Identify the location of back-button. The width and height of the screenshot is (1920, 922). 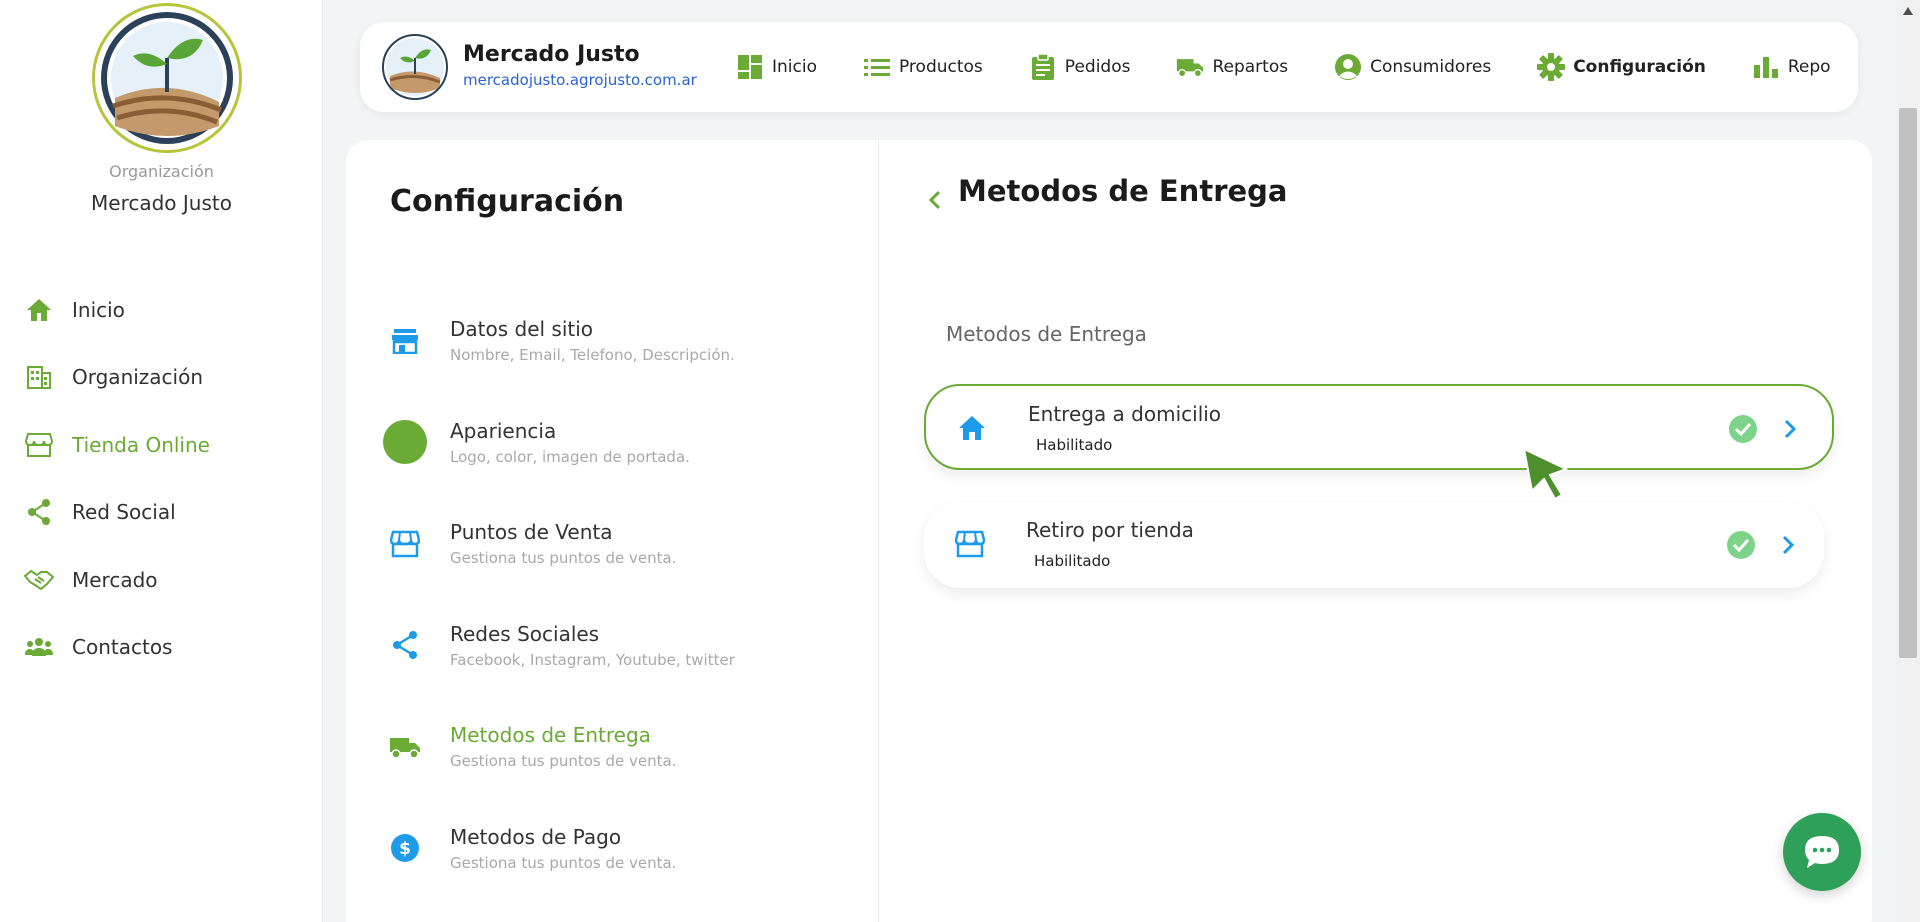
(935, 200).